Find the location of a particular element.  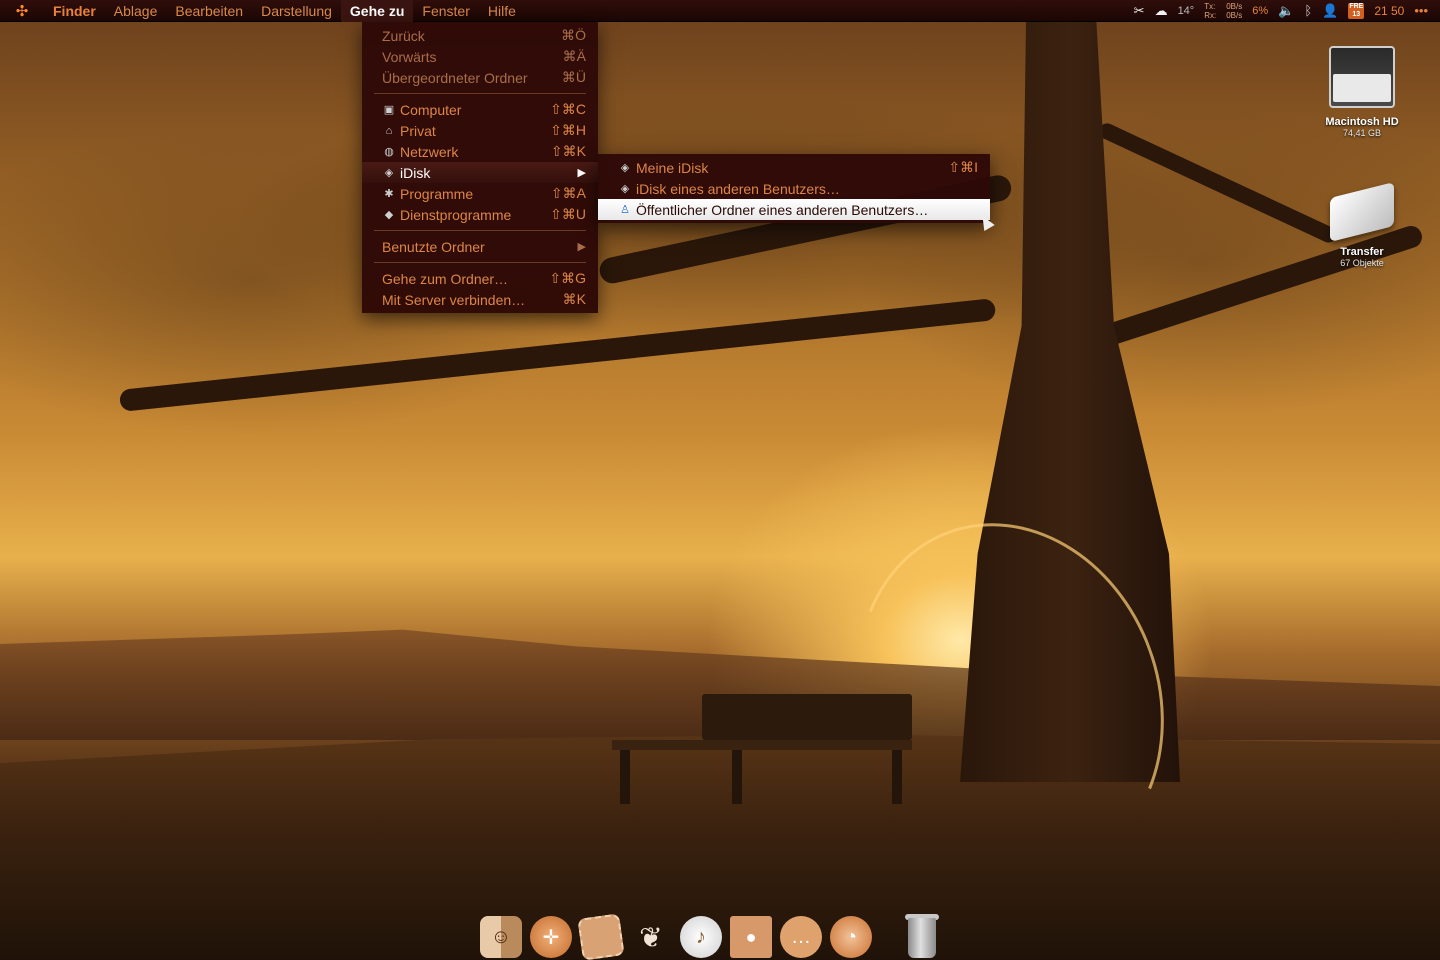

menu-item-uebergeordneter-ordner: Übergeordneter Ordner ⌘Ü is located at coordinates (480, 77).